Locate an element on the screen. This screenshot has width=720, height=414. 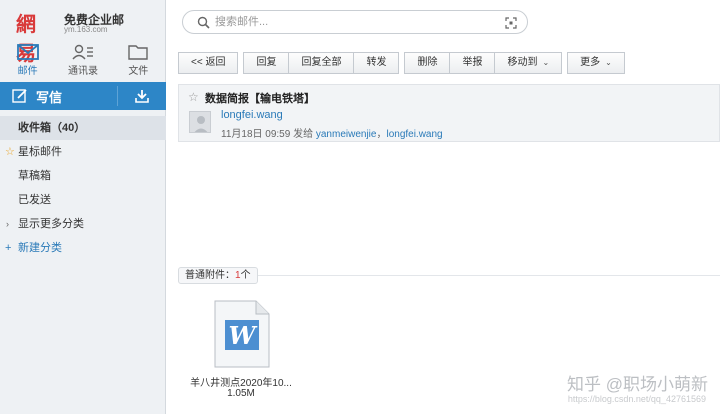
compose-button: 写信 is located at coordinates (58, 96).